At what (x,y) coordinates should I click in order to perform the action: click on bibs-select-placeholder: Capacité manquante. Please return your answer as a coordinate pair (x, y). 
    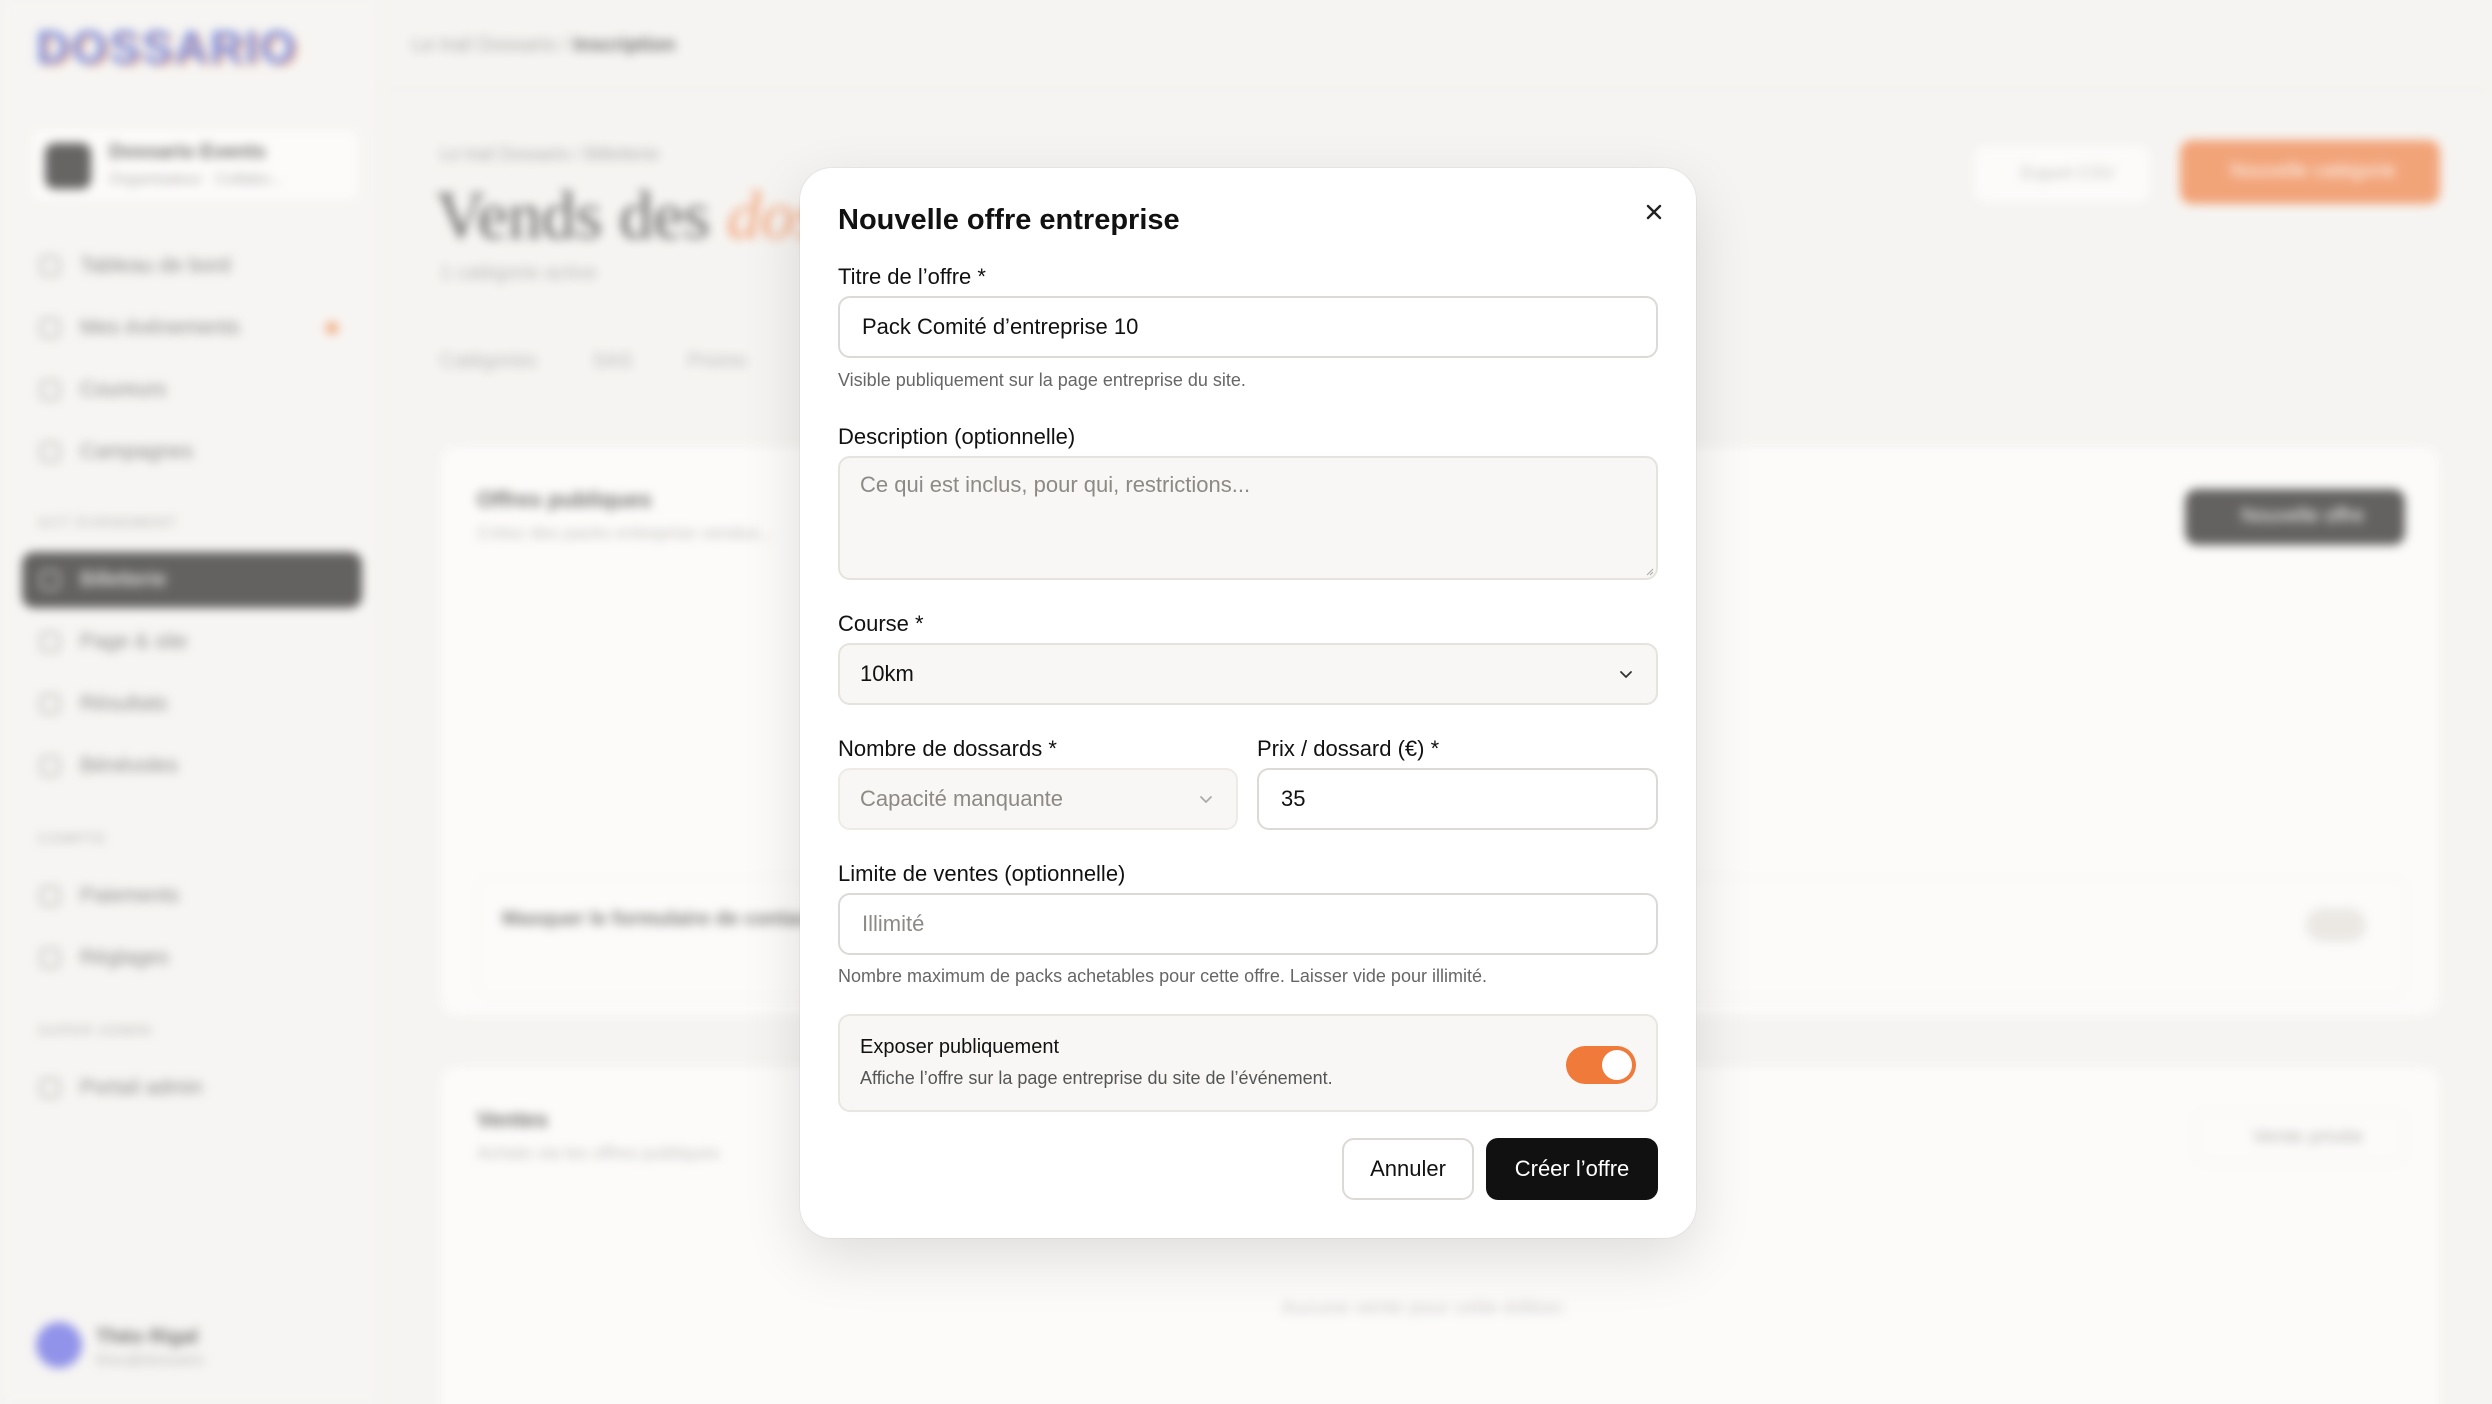
    Looking at the image, I should click on (962, 798).